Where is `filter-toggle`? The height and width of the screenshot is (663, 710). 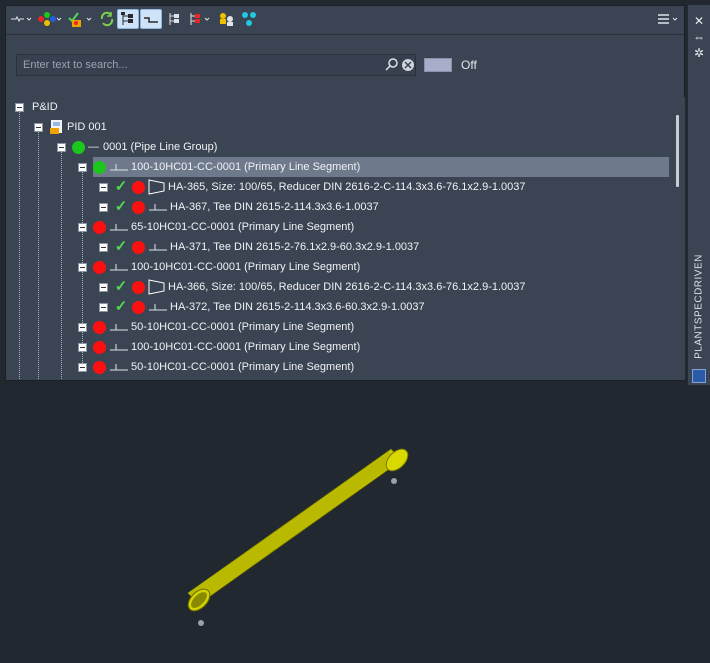 filter-toggle is located at coordinates (438, 65).